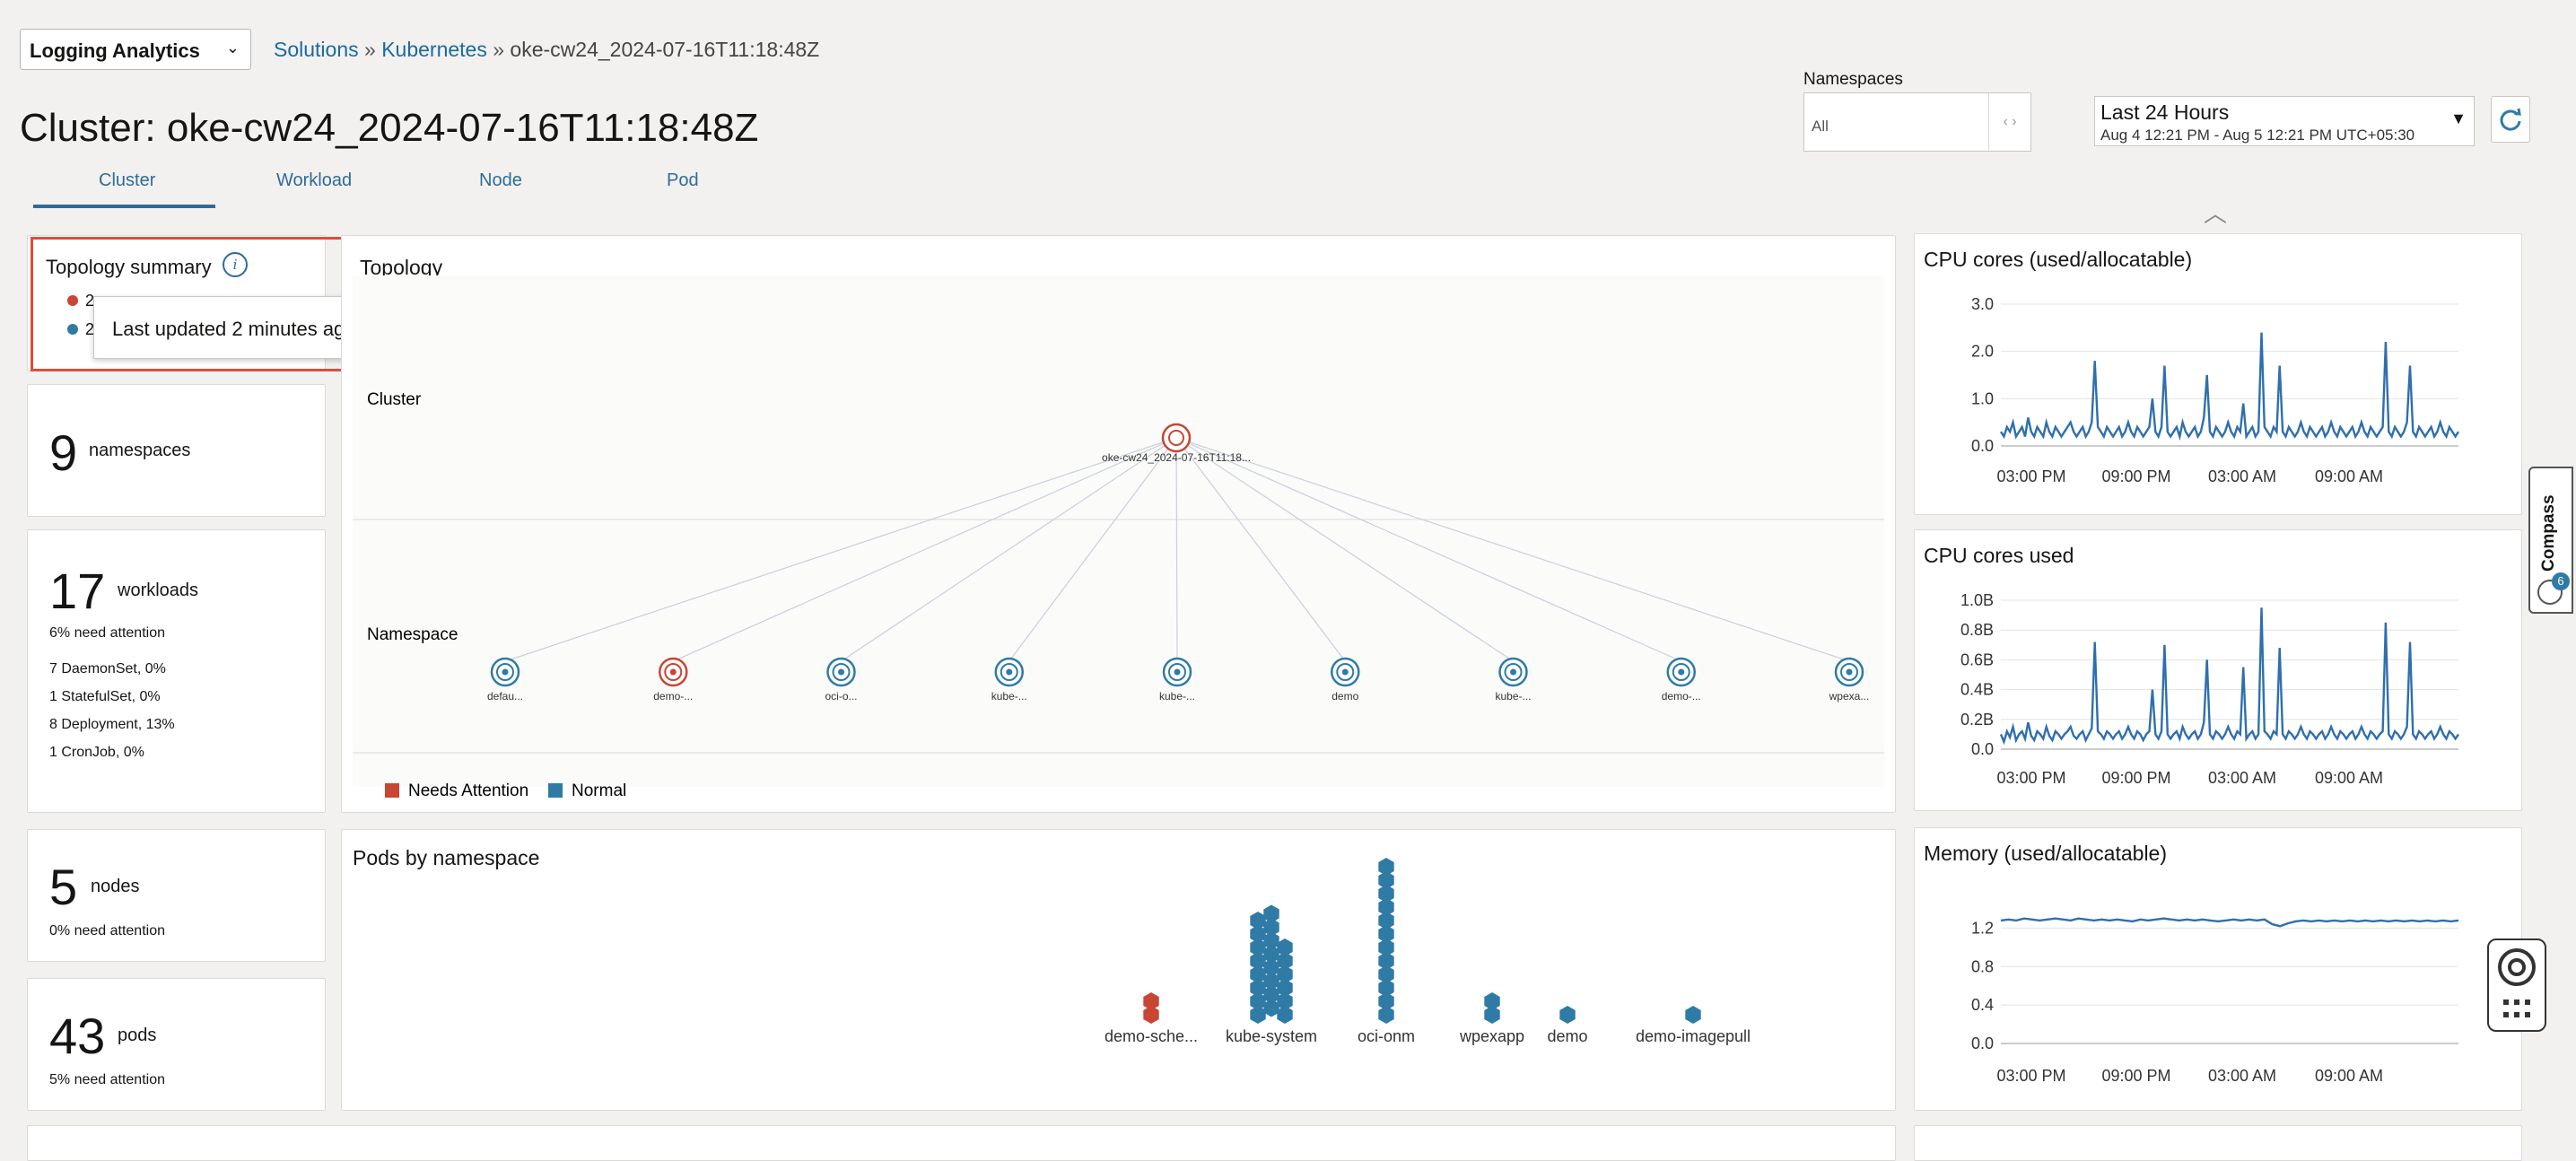 The width and height of the screenshot is (2576, 1161). What do you see at coordinates (1977, 659) in the screenshot?
I see `y-tick-label: 0.6B` at bounding box center [1977, 659].